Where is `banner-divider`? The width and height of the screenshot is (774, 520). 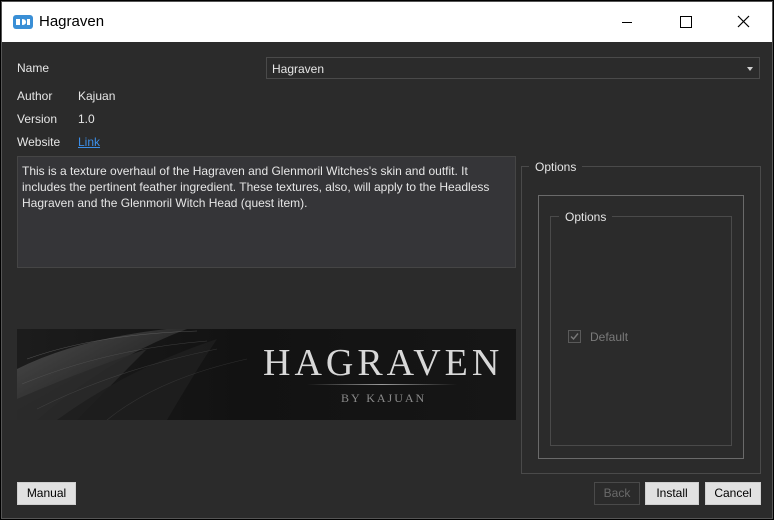
banner-divider is located at coordinates (382, 384).